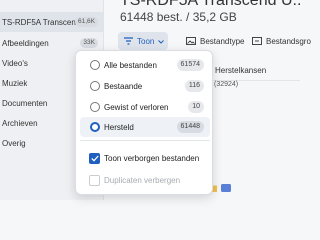 The image size is (320, 240). What do you see at coordinates (161, 41) in the screenshot?
I see `chevron-down-icon` at bounding box center [161, 41].